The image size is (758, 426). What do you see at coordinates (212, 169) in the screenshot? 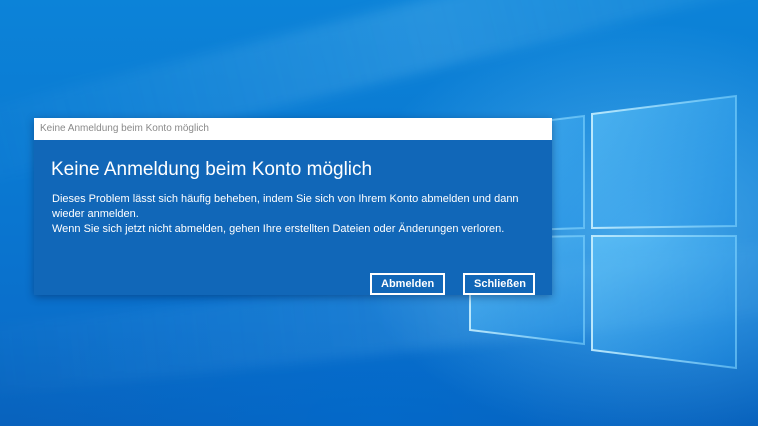
I see `dialog-heading: Keine Anmeldung beim Konto möglich` at bounding box center [212, 169].